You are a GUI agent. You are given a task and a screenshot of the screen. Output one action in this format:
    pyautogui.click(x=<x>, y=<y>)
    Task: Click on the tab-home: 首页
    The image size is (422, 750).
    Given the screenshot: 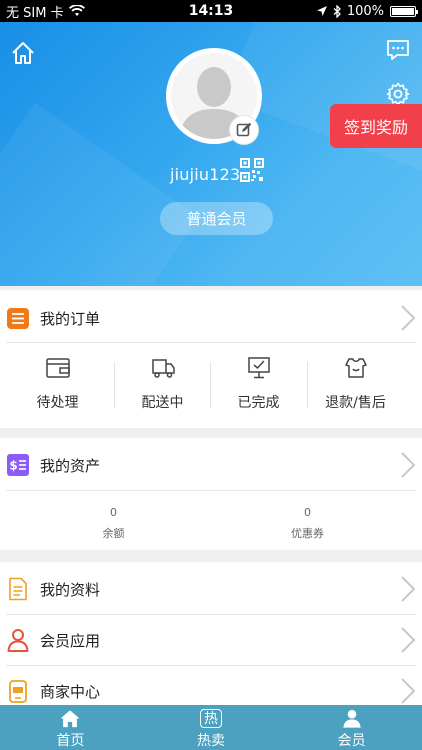 What is the action you would take?
    pyautogui.click(x=70, y=727)
    